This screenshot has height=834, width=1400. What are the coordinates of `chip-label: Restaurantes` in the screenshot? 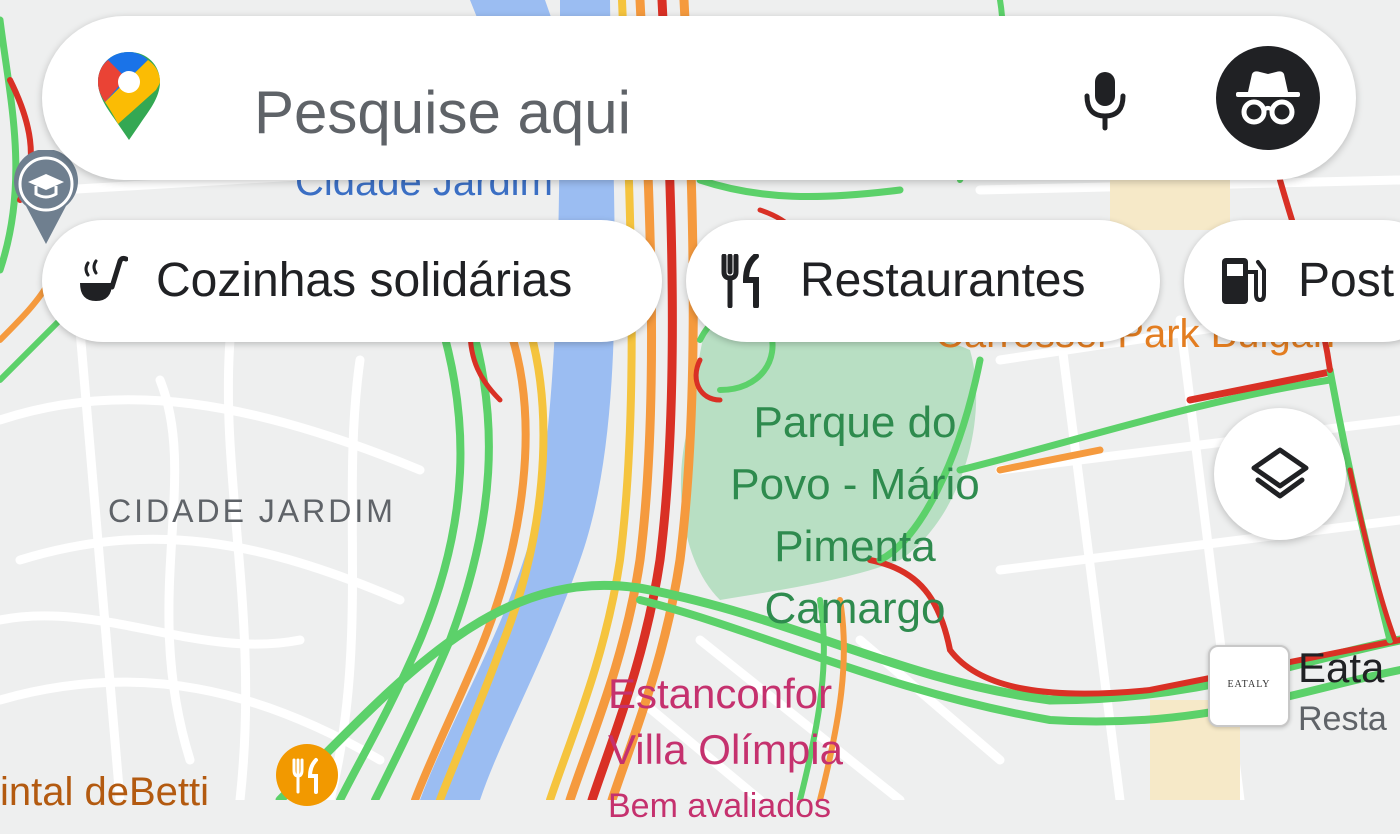 It's located at (943, 280).